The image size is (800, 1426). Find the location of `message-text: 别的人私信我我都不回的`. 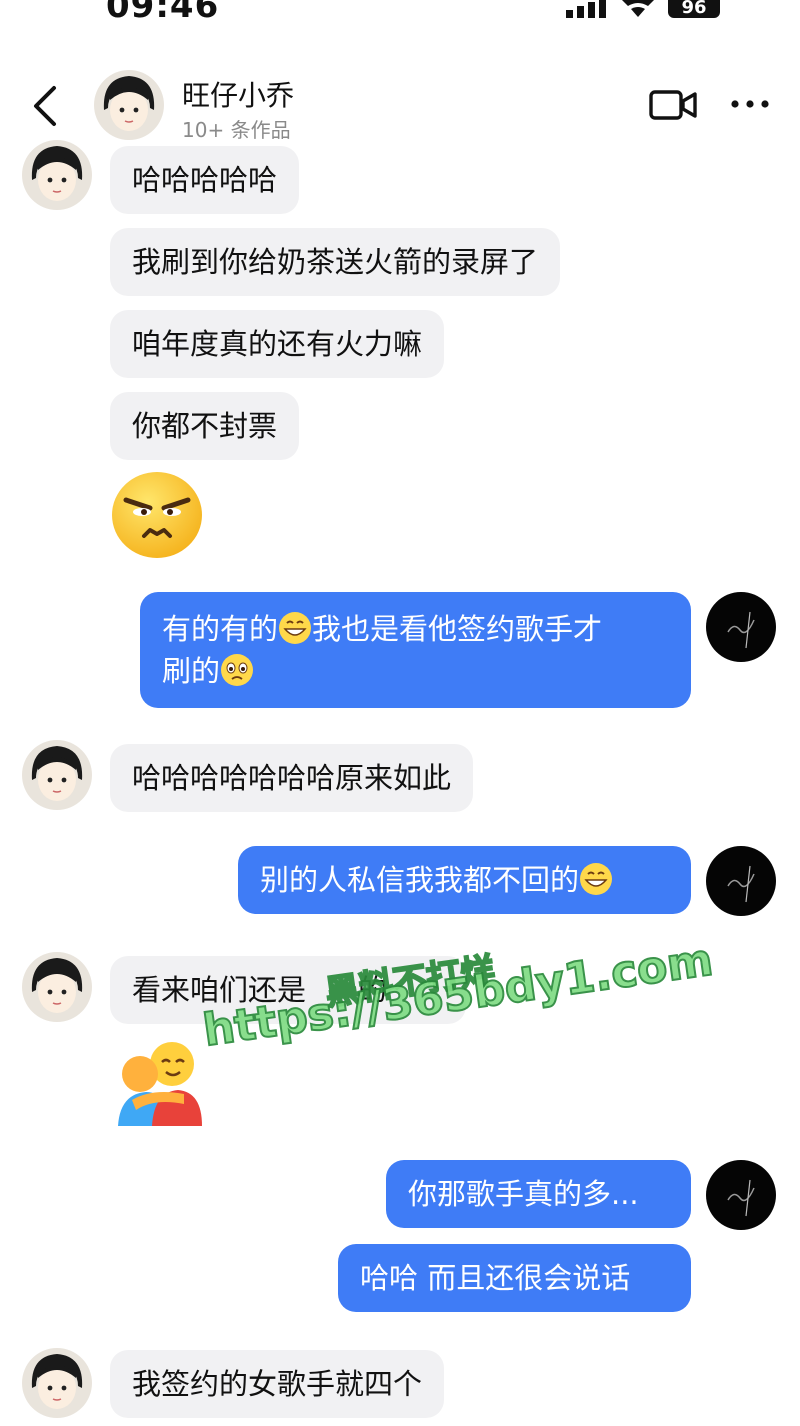

message-text: 别的人私信我我都不回的 is located at coordinates (420, 880).